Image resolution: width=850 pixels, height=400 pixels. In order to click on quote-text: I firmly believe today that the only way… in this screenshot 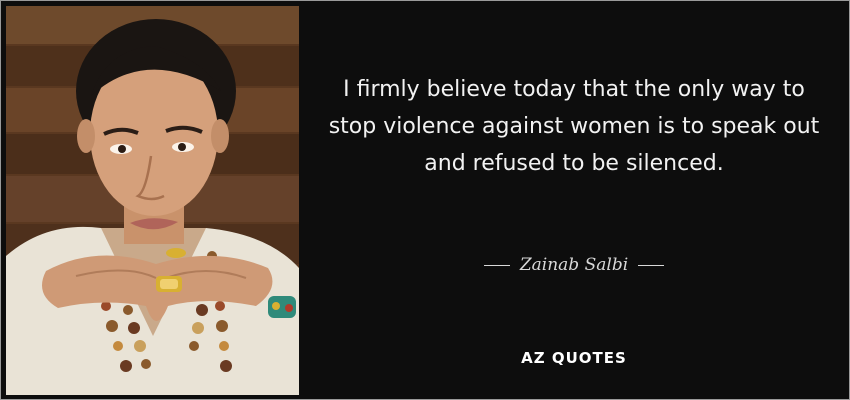, I will do `click(574, 126)`.